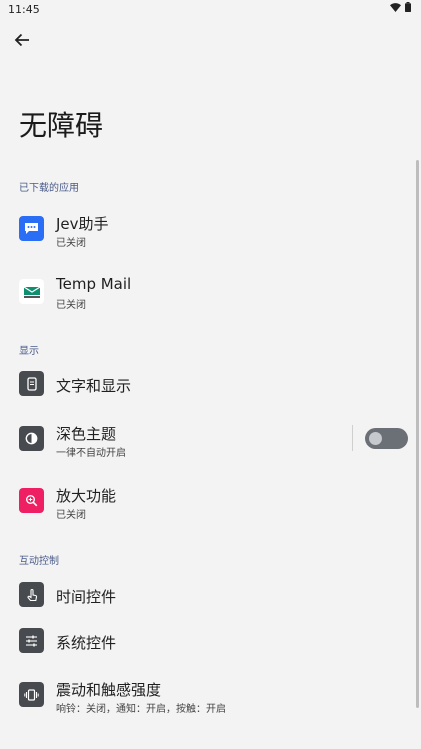 The width and height of the screenshot is (421, 749). Describe the element at coordinates (395, 8) in the screenshot. I see `wifi-icon` at that location.